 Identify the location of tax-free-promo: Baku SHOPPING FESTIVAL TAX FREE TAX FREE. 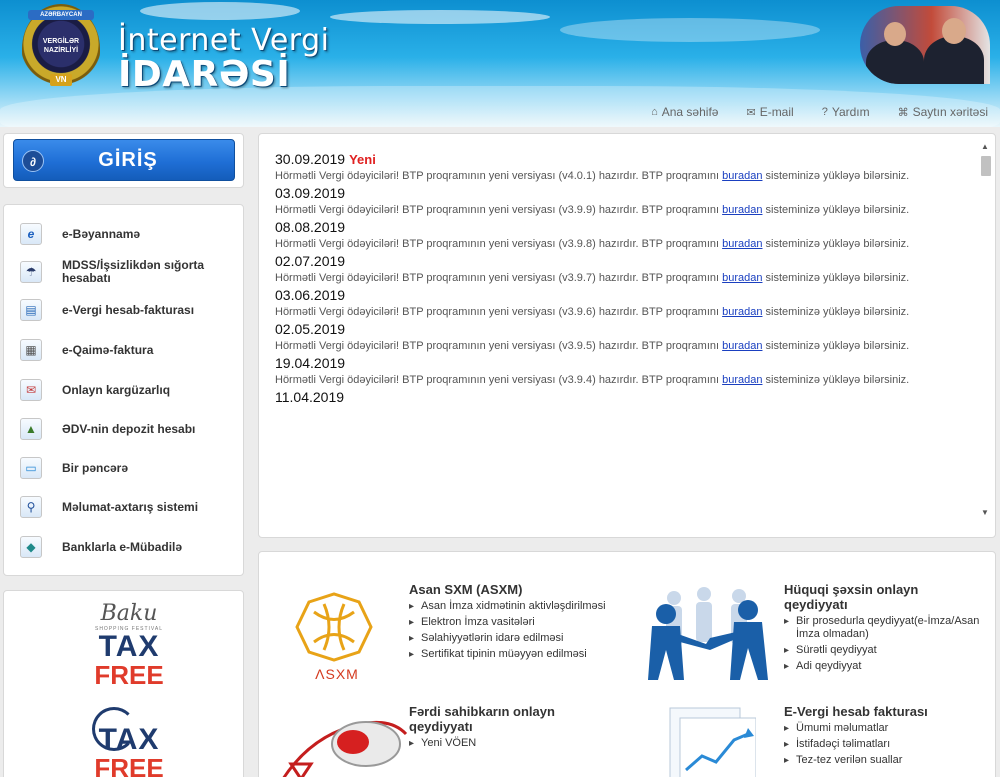
(123, 683).